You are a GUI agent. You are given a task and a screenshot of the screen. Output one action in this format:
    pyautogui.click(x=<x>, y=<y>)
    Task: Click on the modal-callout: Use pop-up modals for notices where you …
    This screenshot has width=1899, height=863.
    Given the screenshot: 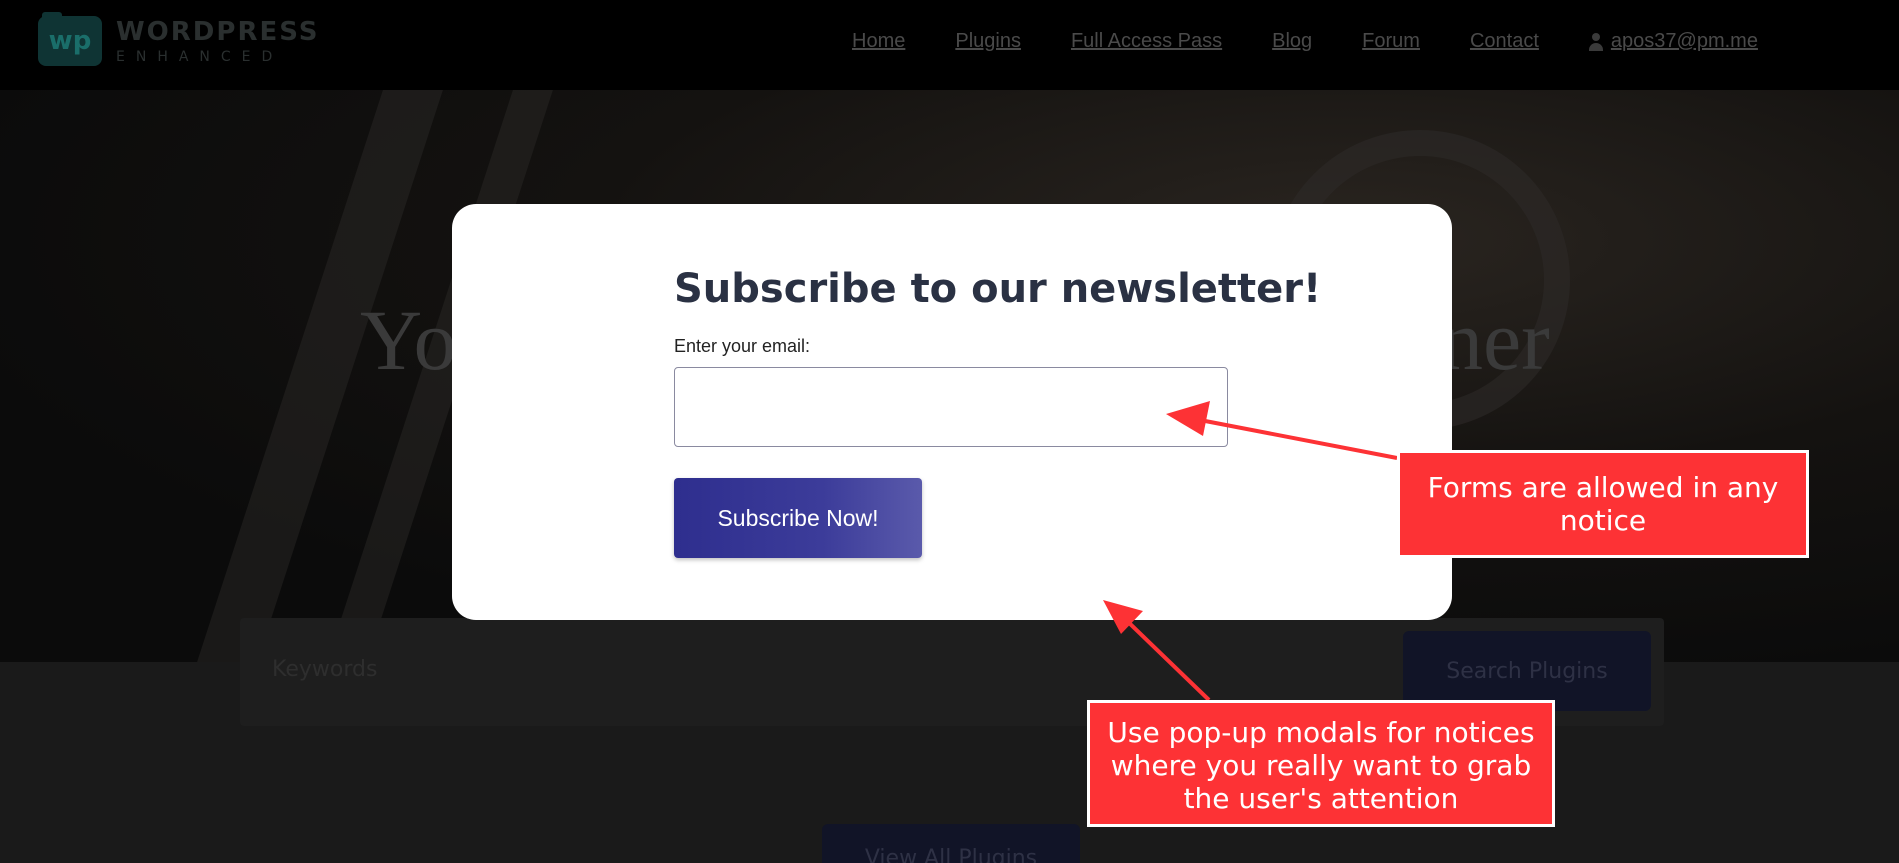 What is the action you would take?
    pyautogui.click(x=1321, y=763)
    